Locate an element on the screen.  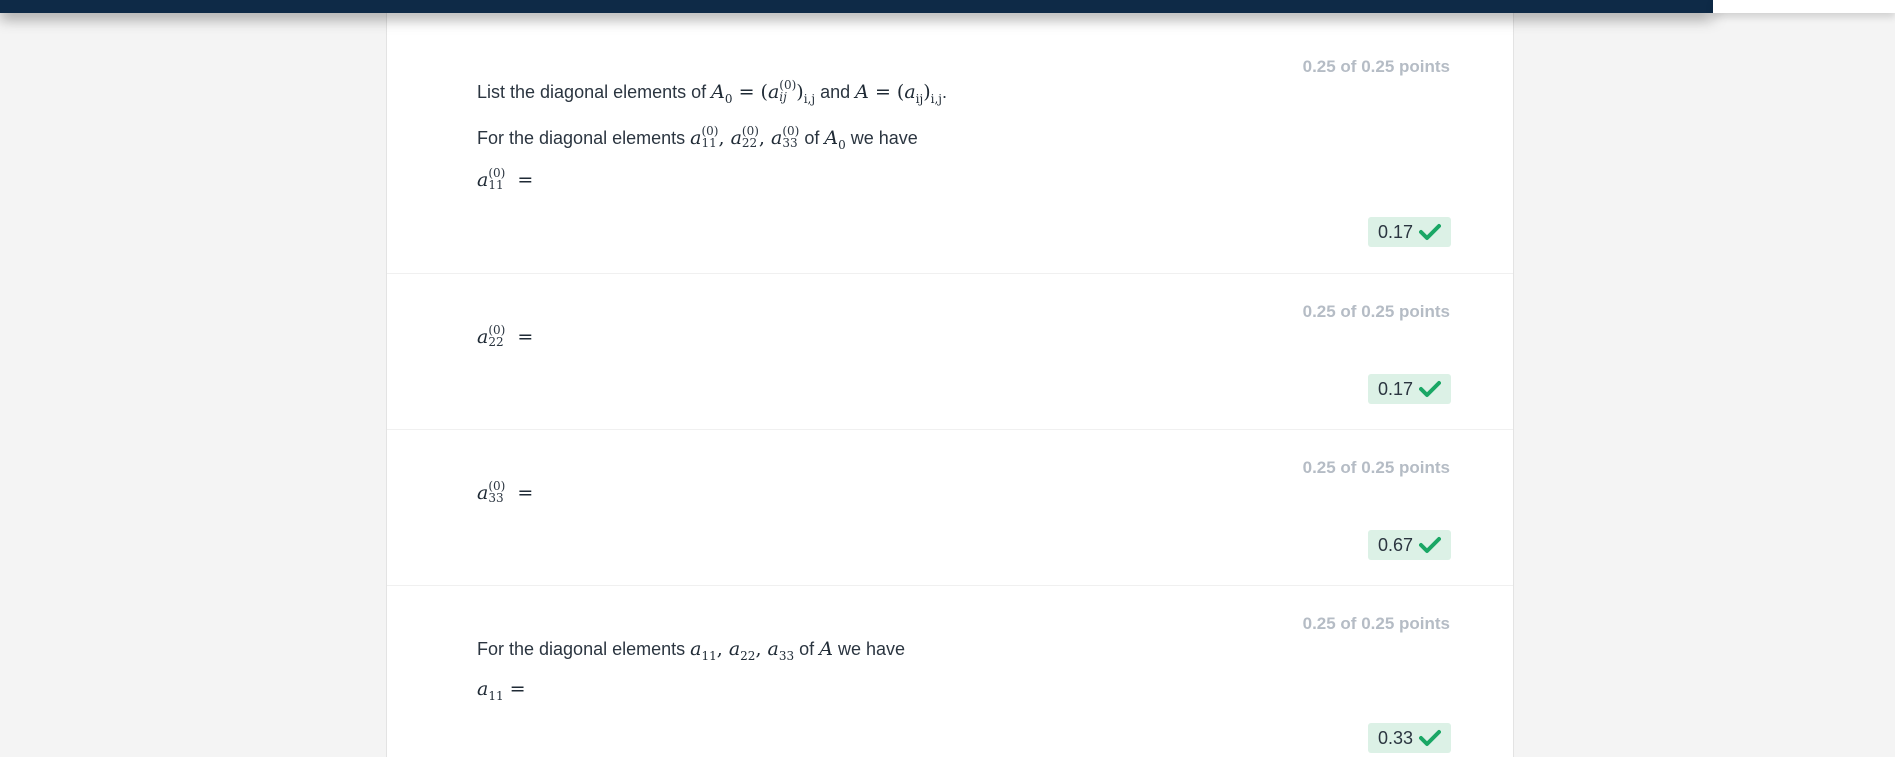
math-diagonal-a: a11 is located at coordinates (703, 650).